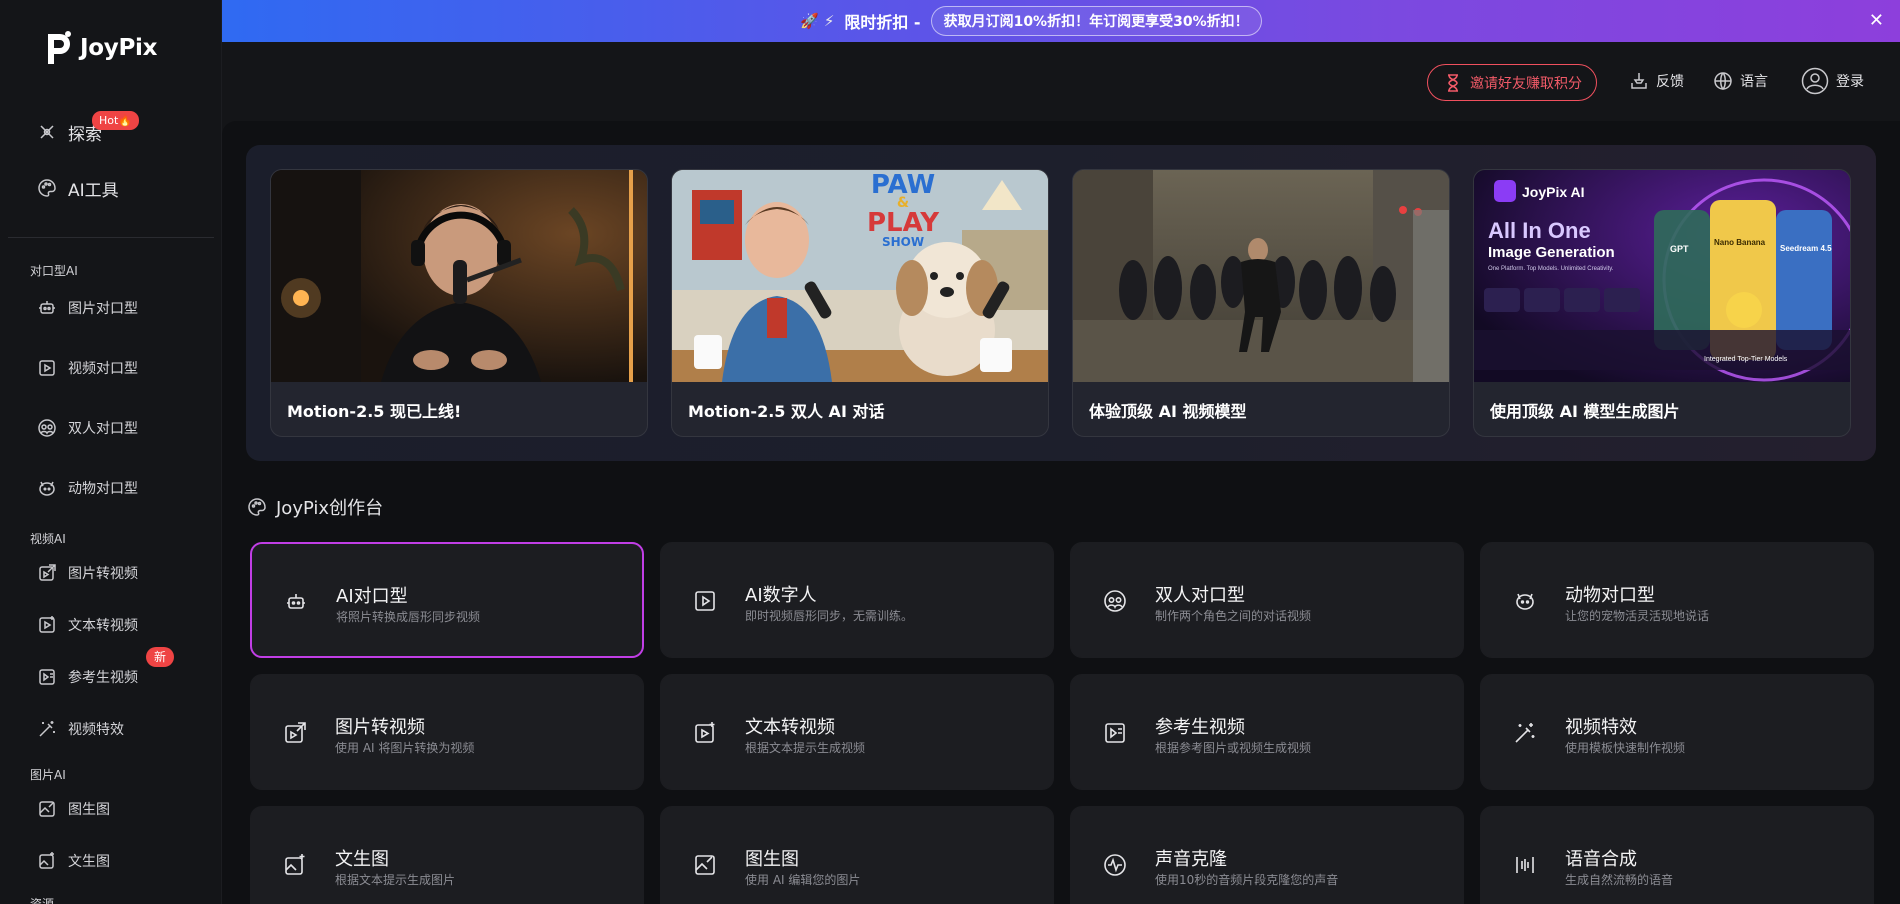 Image resolution: width=1900 pixels, height=904 pixels. Describe the element at coordinates (1267, 732) in the screenshot. I see `tool-reference-video: 参考生视频 根据参考图片或视频生成视频` at that location.